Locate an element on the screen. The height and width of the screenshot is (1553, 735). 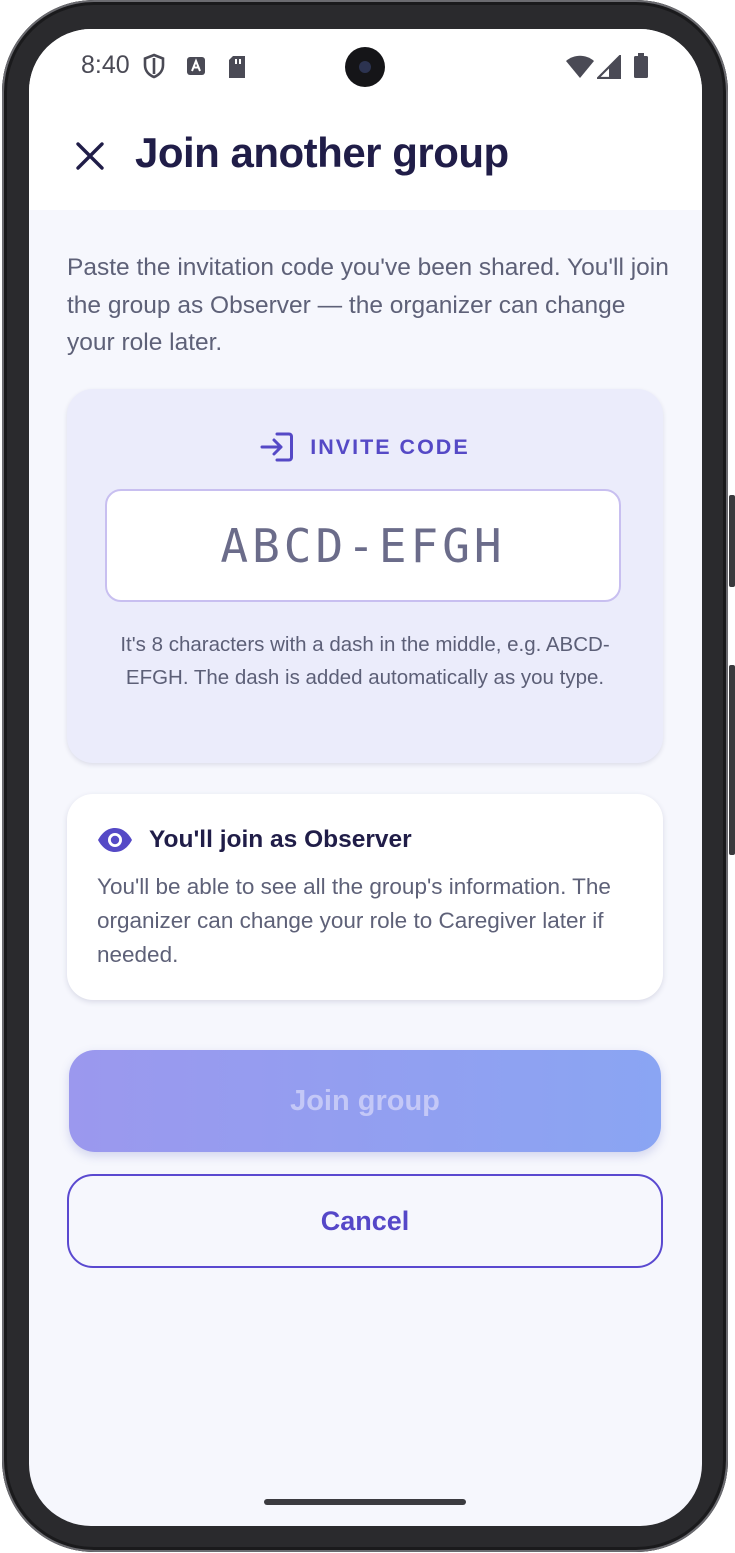
cancel-button: Cancel is located at coordinates (365, 1221).